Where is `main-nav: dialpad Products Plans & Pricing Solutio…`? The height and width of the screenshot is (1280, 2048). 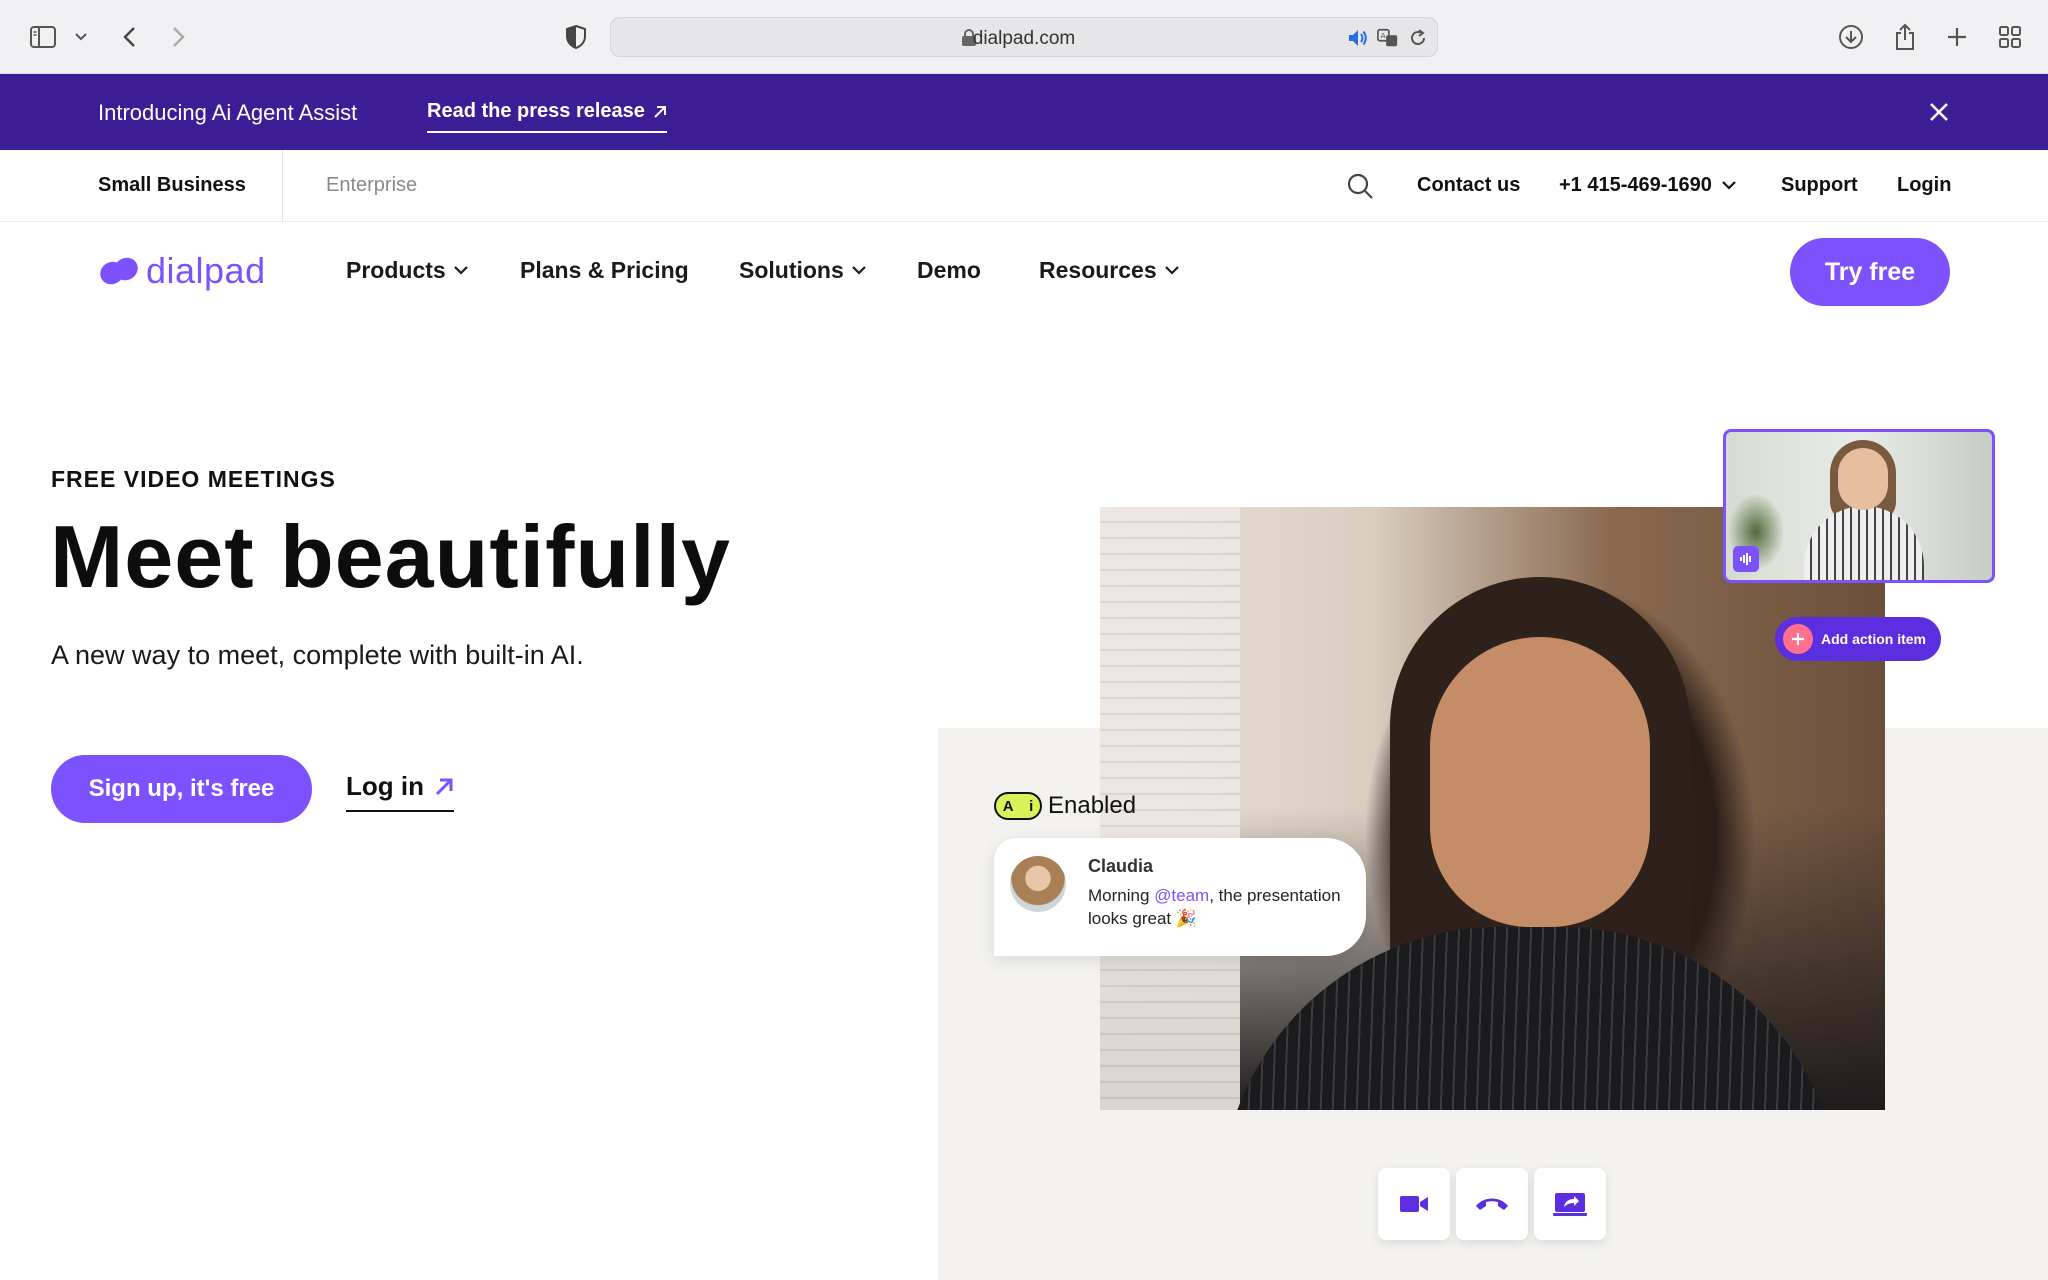 main-nav: dialpad Products Plans & Pricing Solutio… is located at coordinates (1024, 272).